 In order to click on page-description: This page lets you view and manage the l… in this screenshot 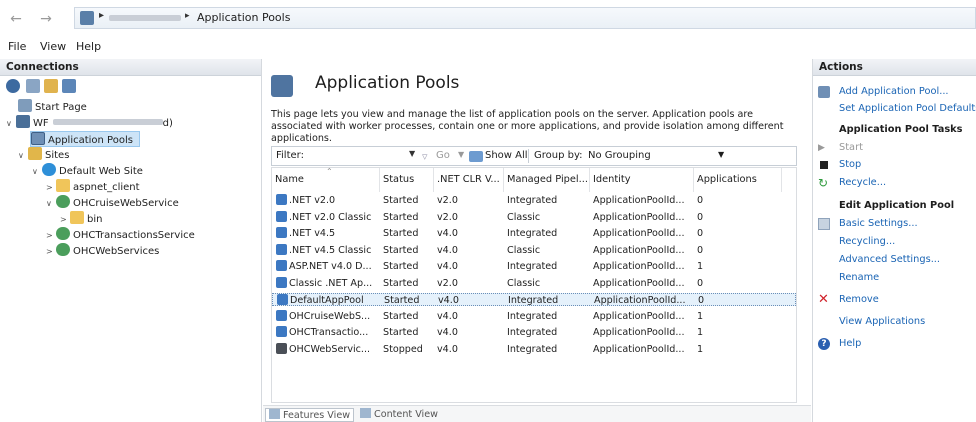, I will do `click(527, 126)`.